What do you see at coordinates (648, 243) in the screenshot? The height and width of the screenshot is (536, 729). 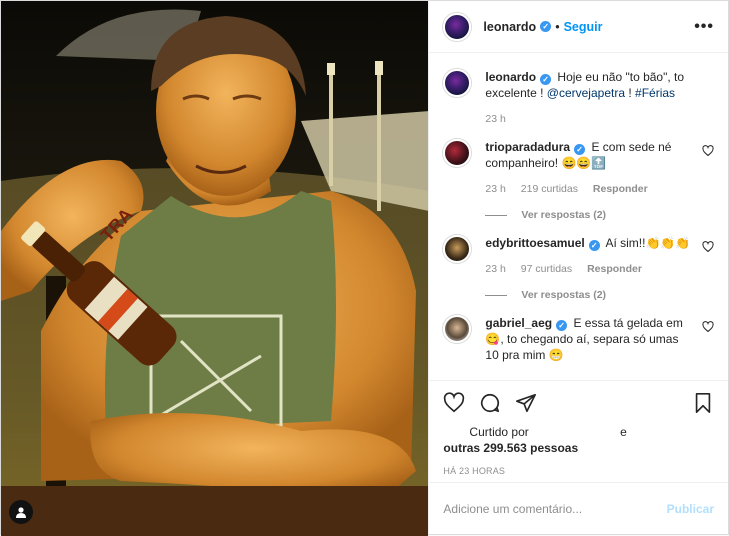 I see `comment-text: Aí sim!!👏👏👏` at bounding box center [648, 243].